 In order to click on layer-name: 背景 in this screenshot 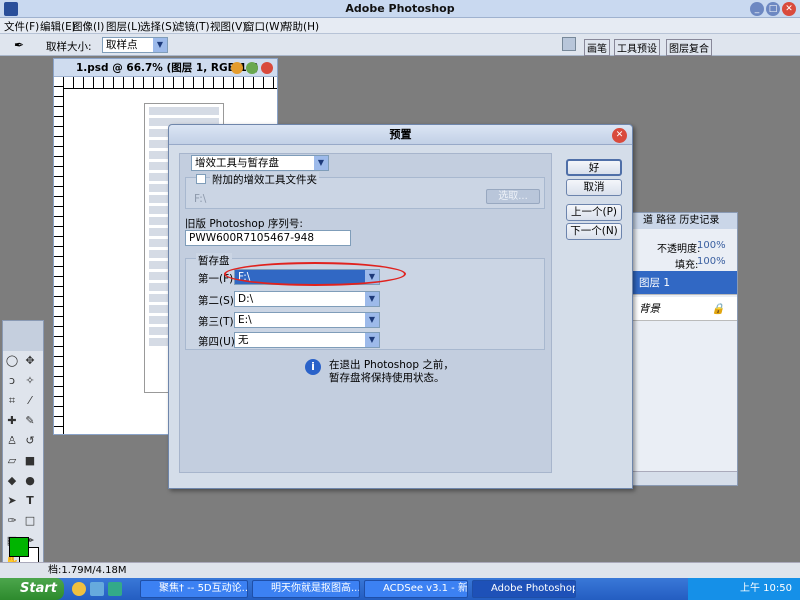, I will do `click(649, 309)`.